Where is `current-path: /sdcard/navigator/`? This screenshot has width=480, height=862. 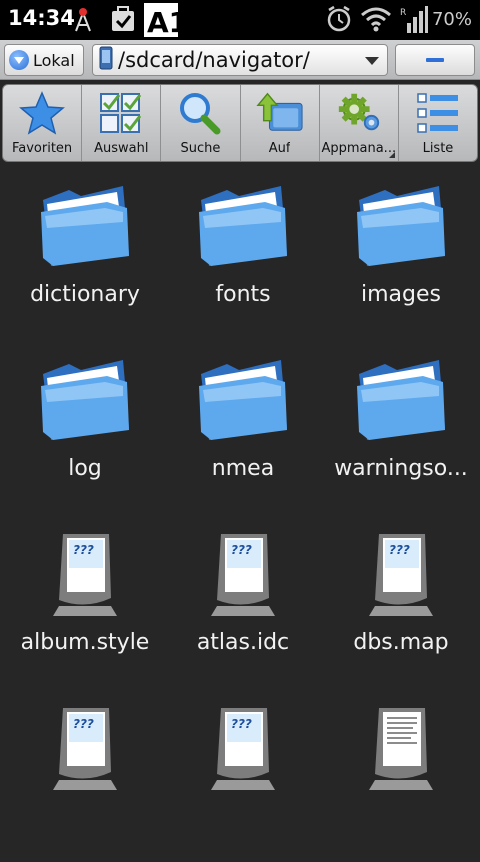 current-path: /sdcard/navigator/ is located at coordinates (214, 60).